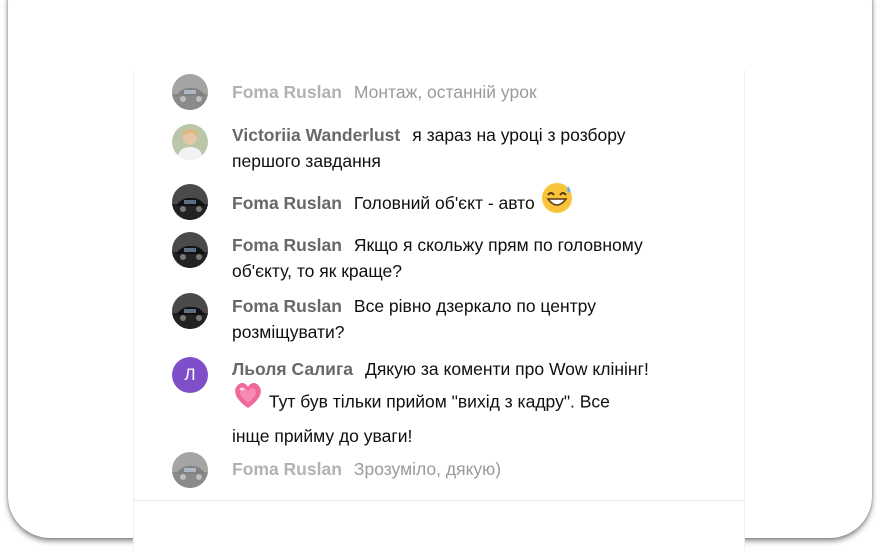  What do you see at coordinates (506, 369) in the screenshot?
I see `message-text: Дякую за коменти про Wow клінінг!` at bounding box center [506, 369].